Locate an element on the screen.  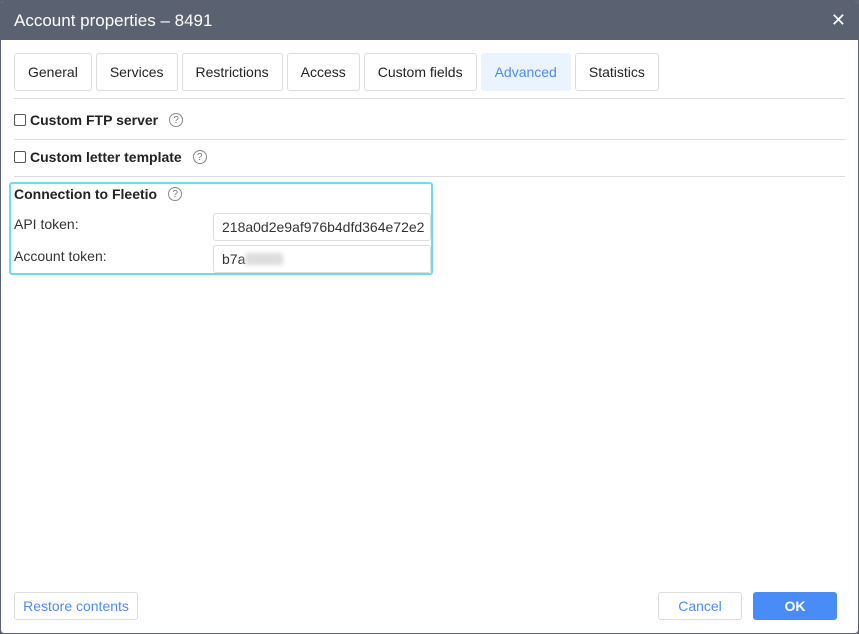
restore-contents-button: Restore contents is located at coordinates (76, 606).